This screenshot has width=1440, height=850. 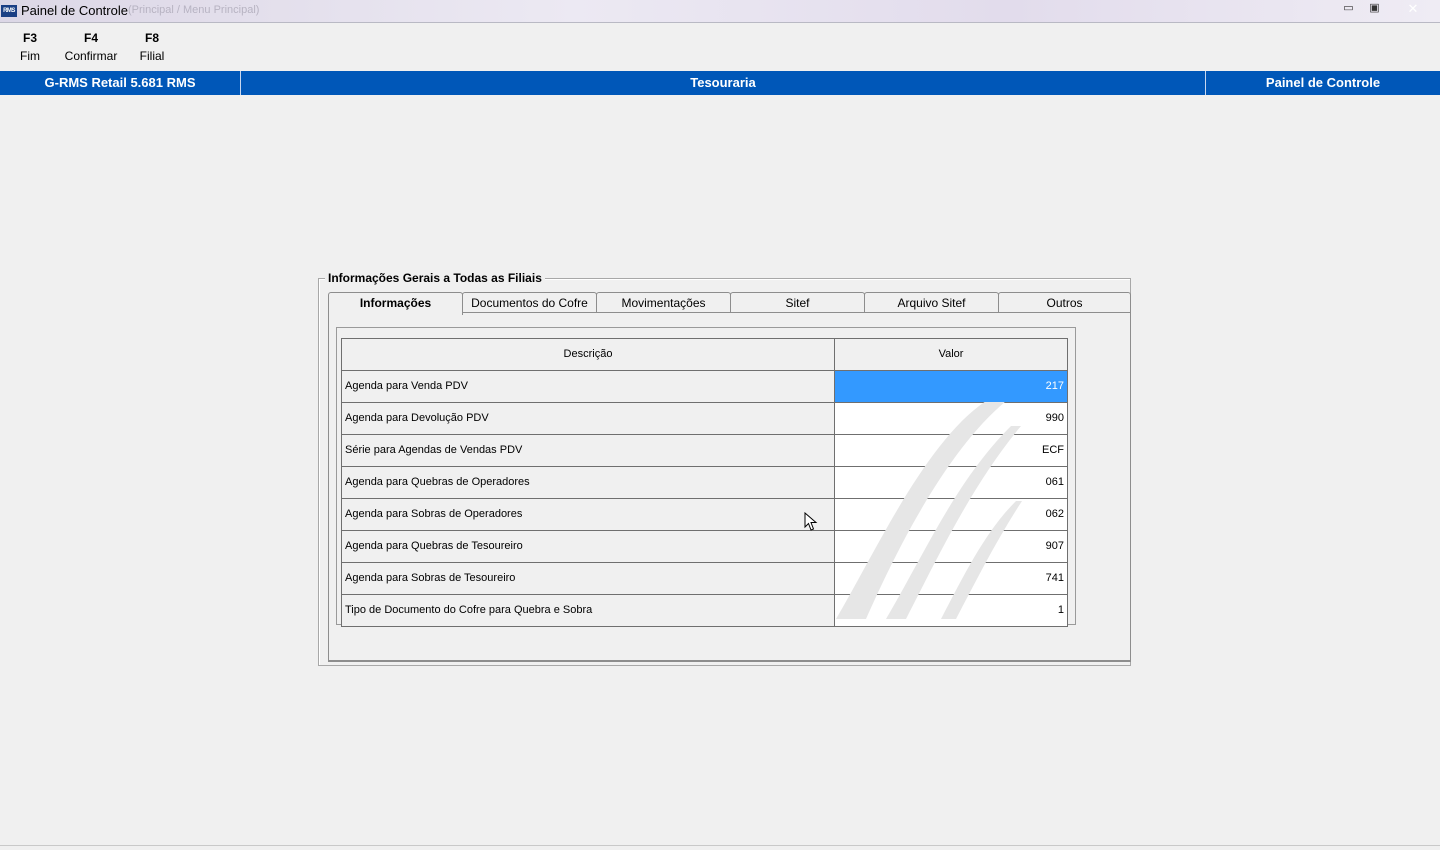 I want to click on tab-informacoes: Informações, so click(x=395, y=303).